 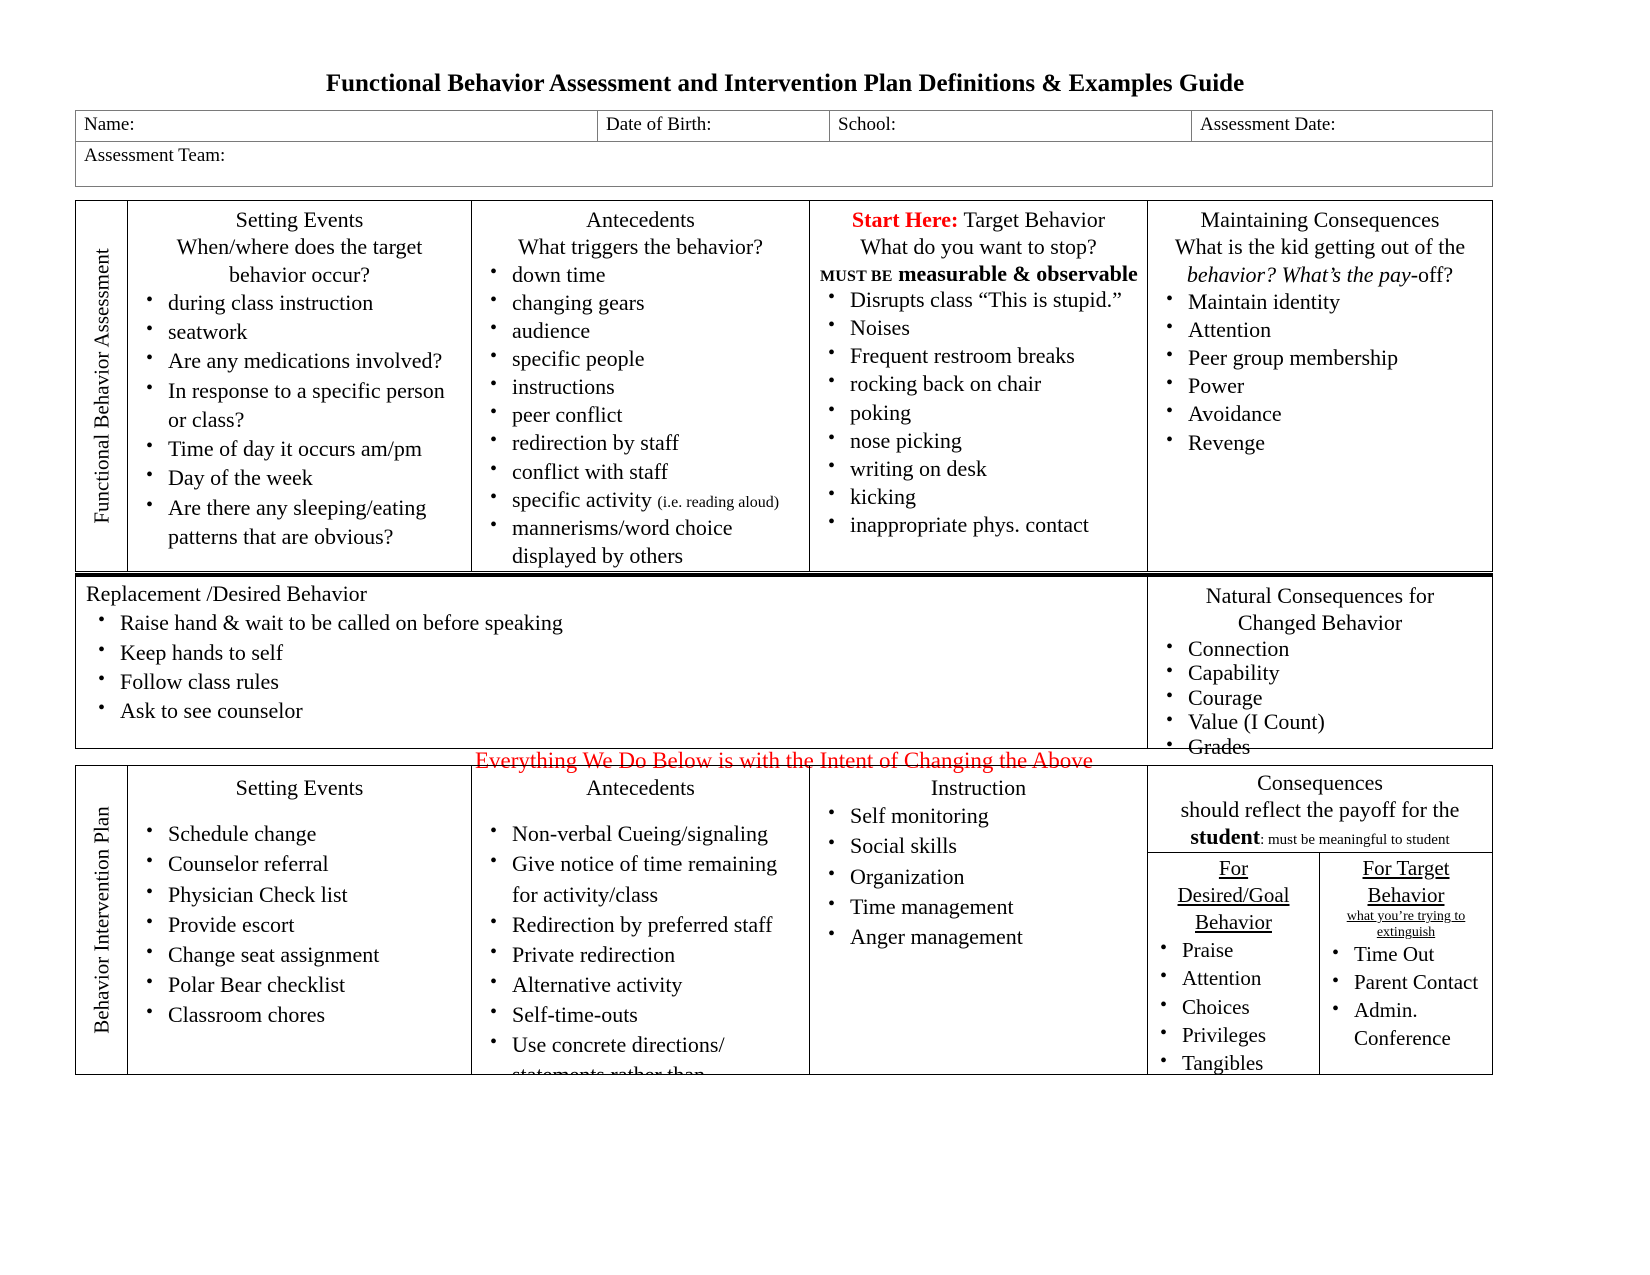 I want to click on list-item: redirection by staff, so click(x=644, y=442).